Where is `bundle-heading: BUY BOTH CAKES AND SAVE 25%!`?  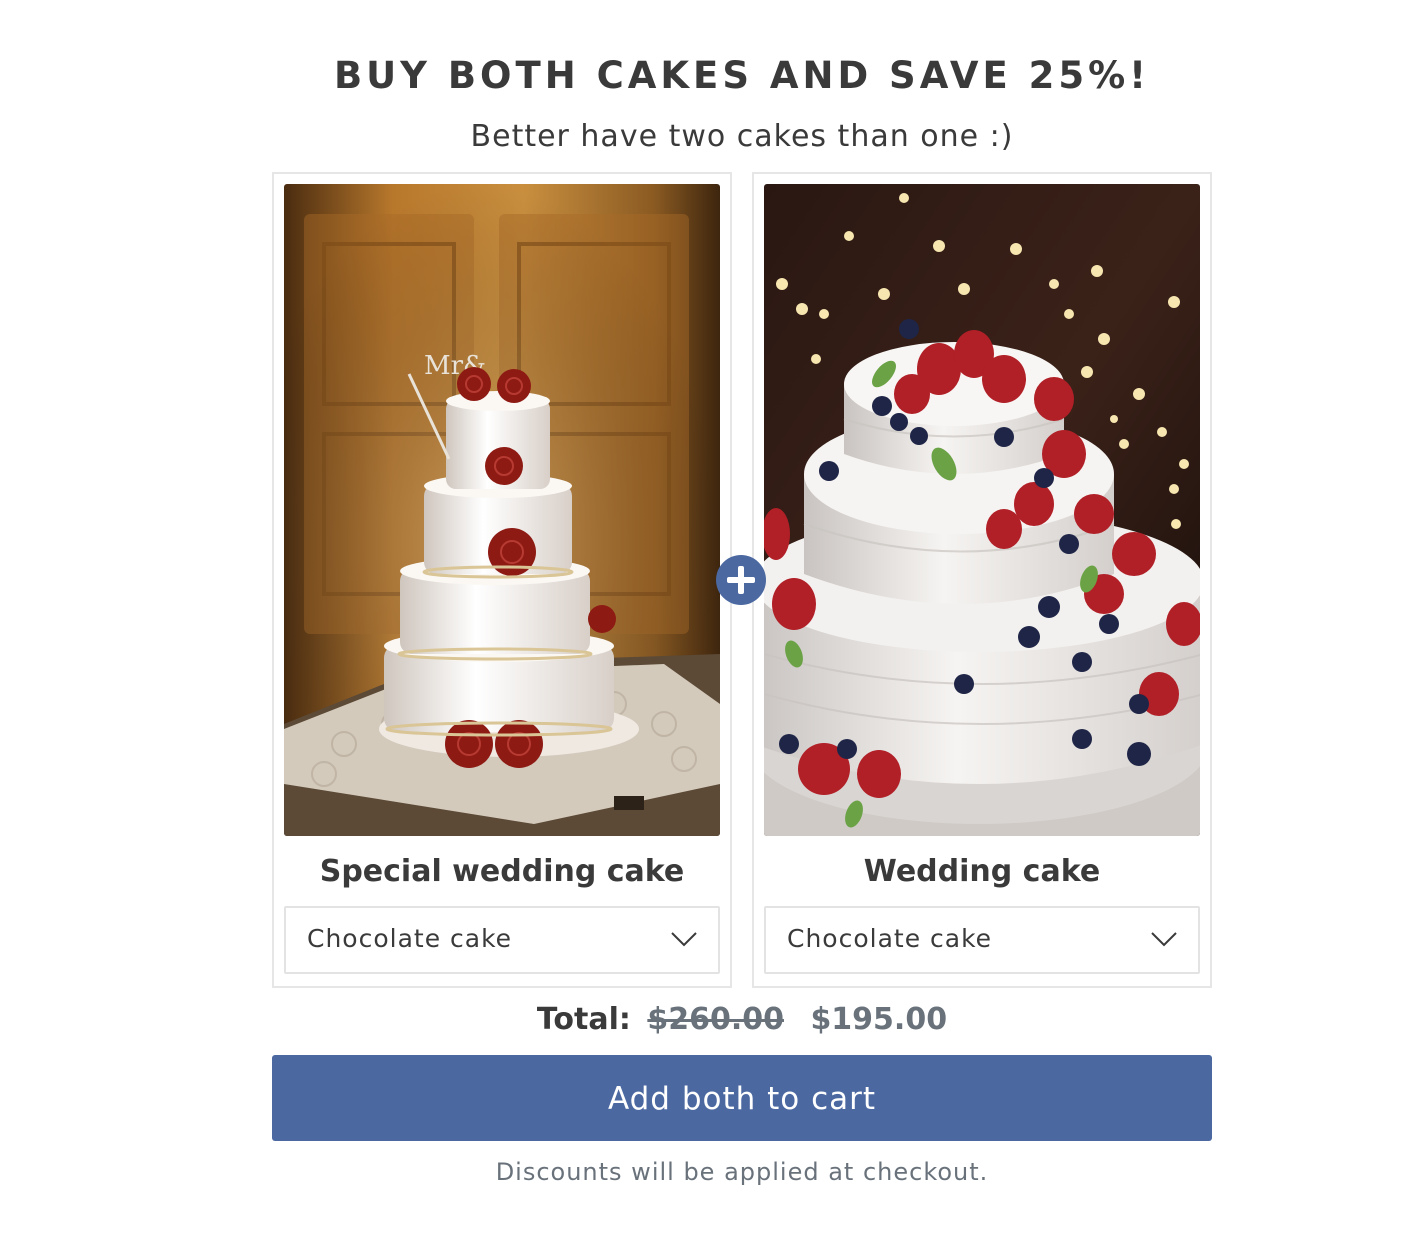
bundle-heading: BUY BOTH CAKES AND SAVE 25%! is located at coordinates (742, 75).